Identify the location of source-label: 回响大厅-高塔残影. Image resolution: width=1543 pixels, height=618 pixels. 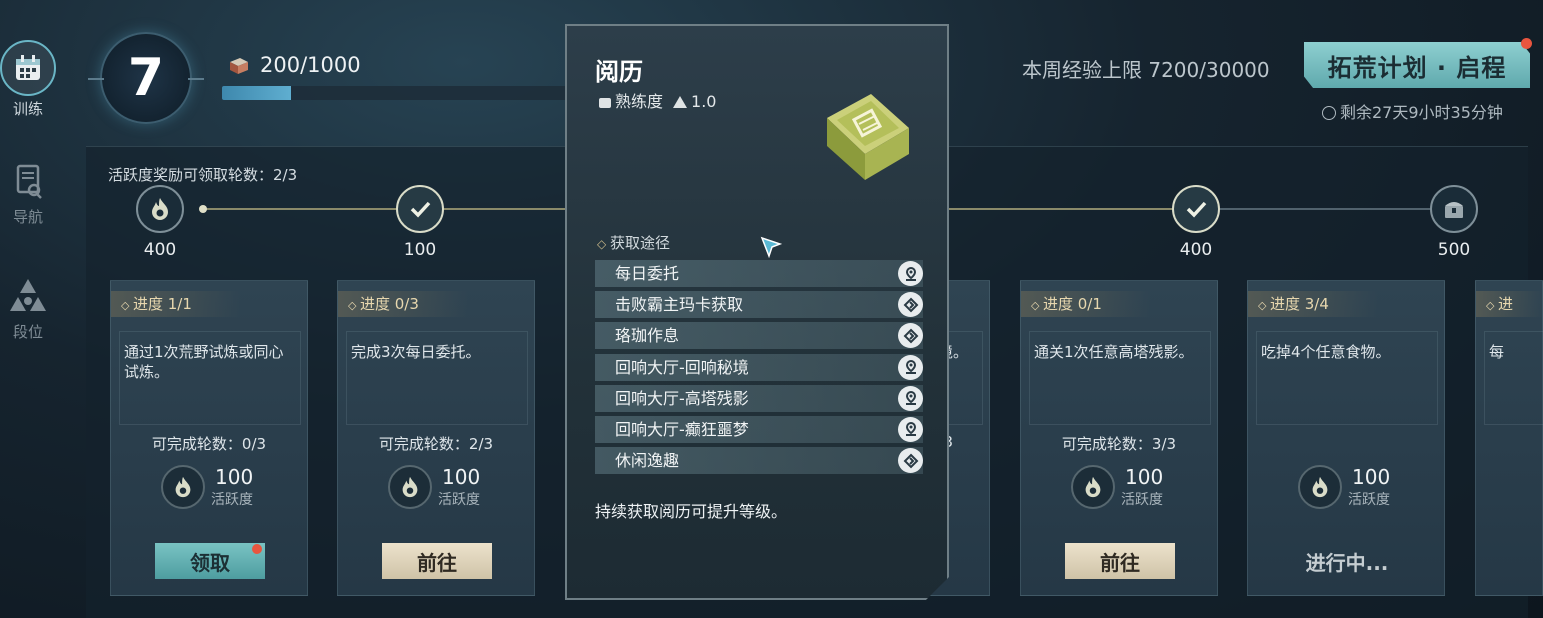
(682, 398).